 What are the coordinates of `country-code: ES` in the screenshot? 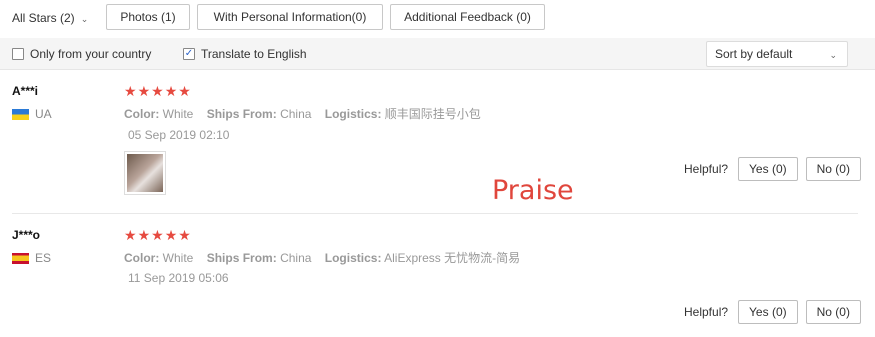 It's located at (43, 258).